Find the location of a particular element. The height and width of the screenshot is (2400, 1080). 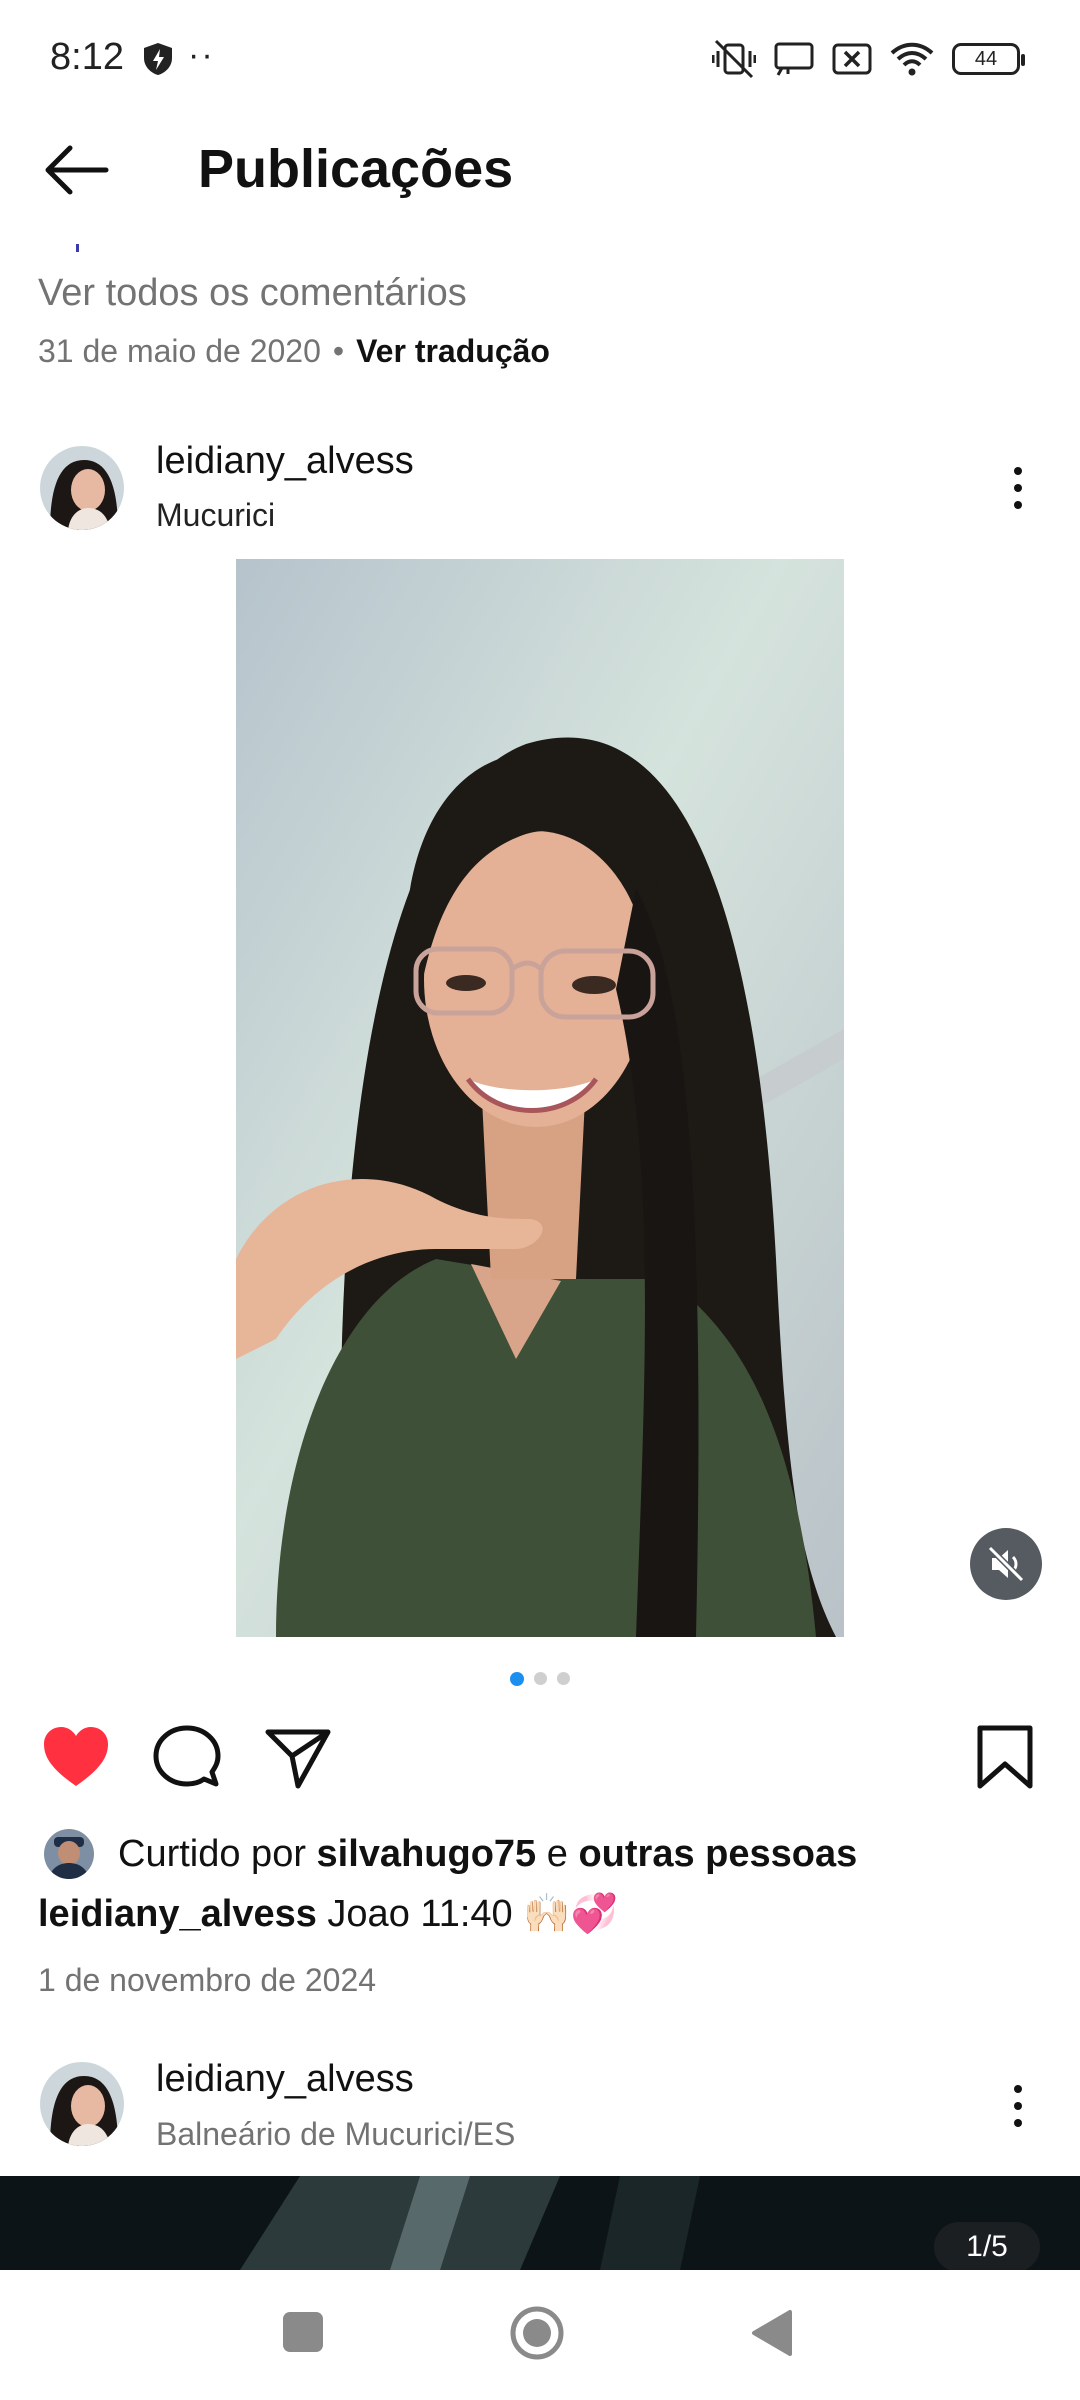

share-send-icon is located at coordinates (298, 1758).